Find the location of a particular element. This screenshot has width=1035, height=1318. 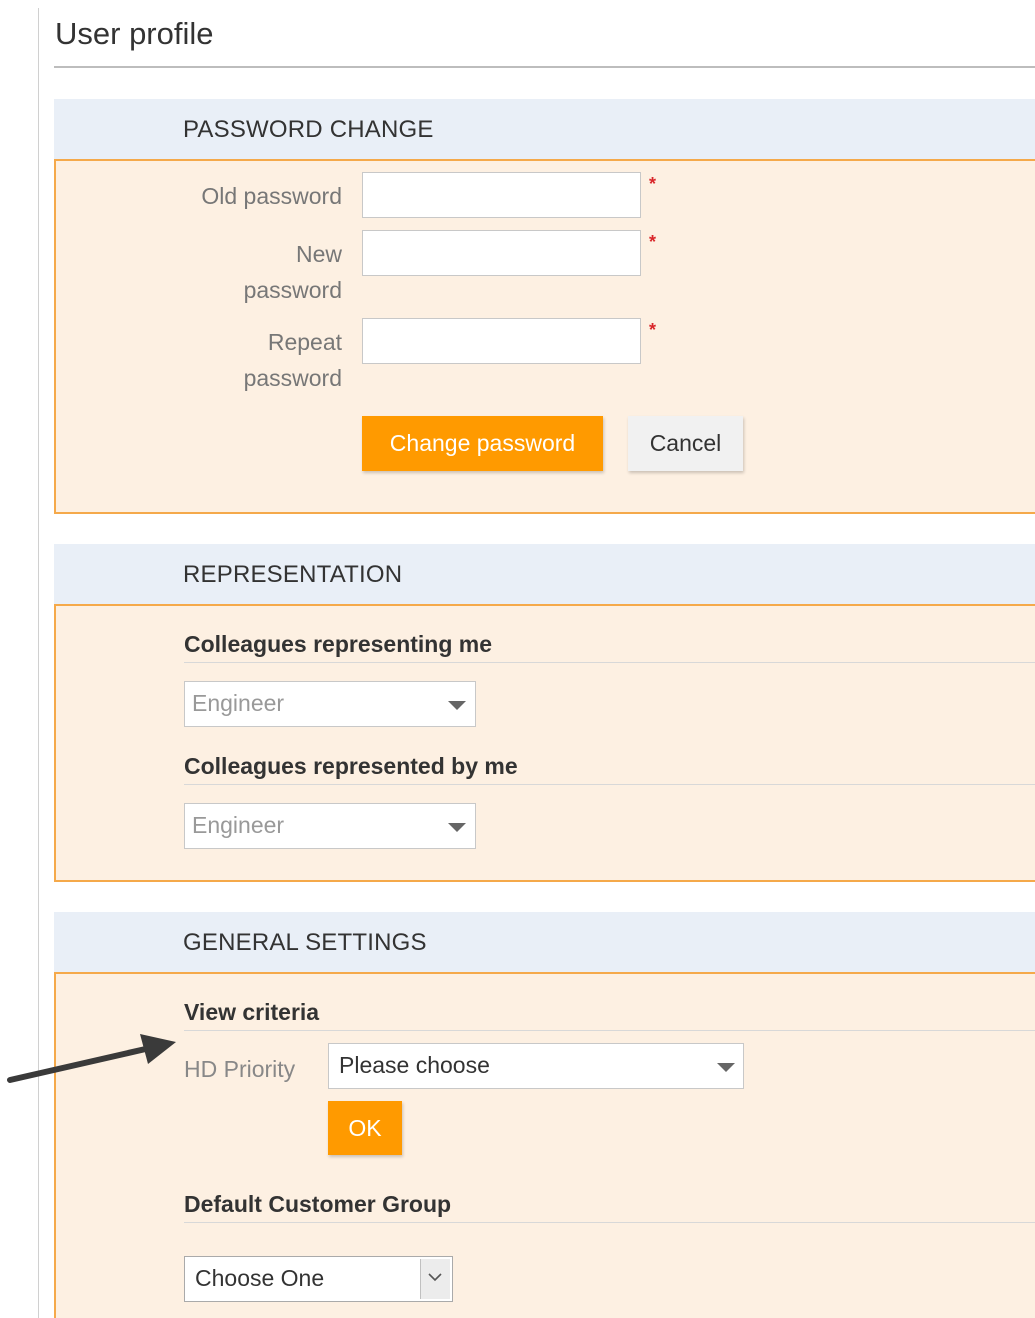

old-password-label: Old password is located at coordinates (271, 196).